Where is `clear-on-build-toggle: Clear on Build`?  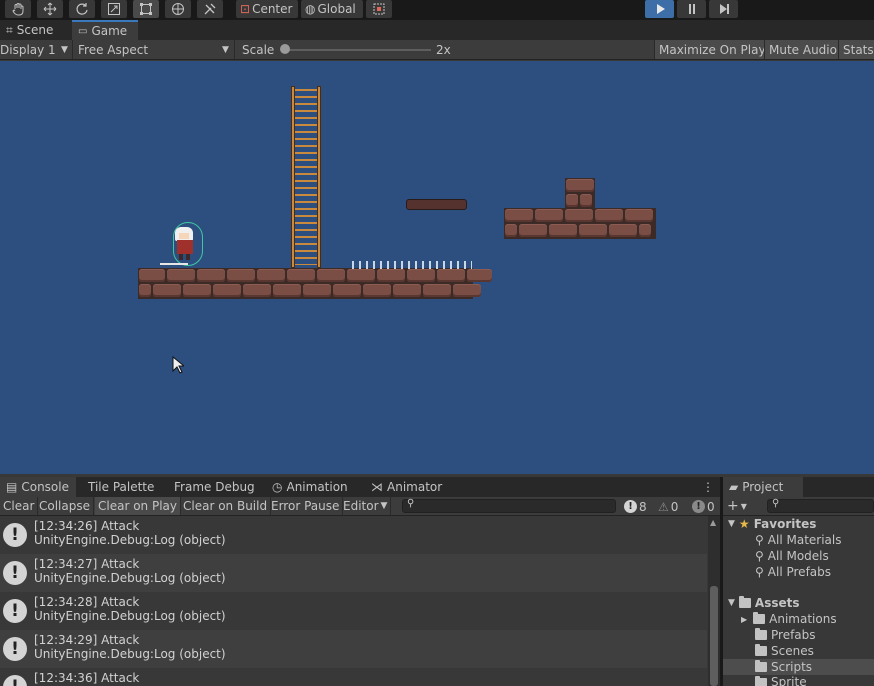 clear-on-build-toggle: Clear on Build is located at coordinates (226, 506).